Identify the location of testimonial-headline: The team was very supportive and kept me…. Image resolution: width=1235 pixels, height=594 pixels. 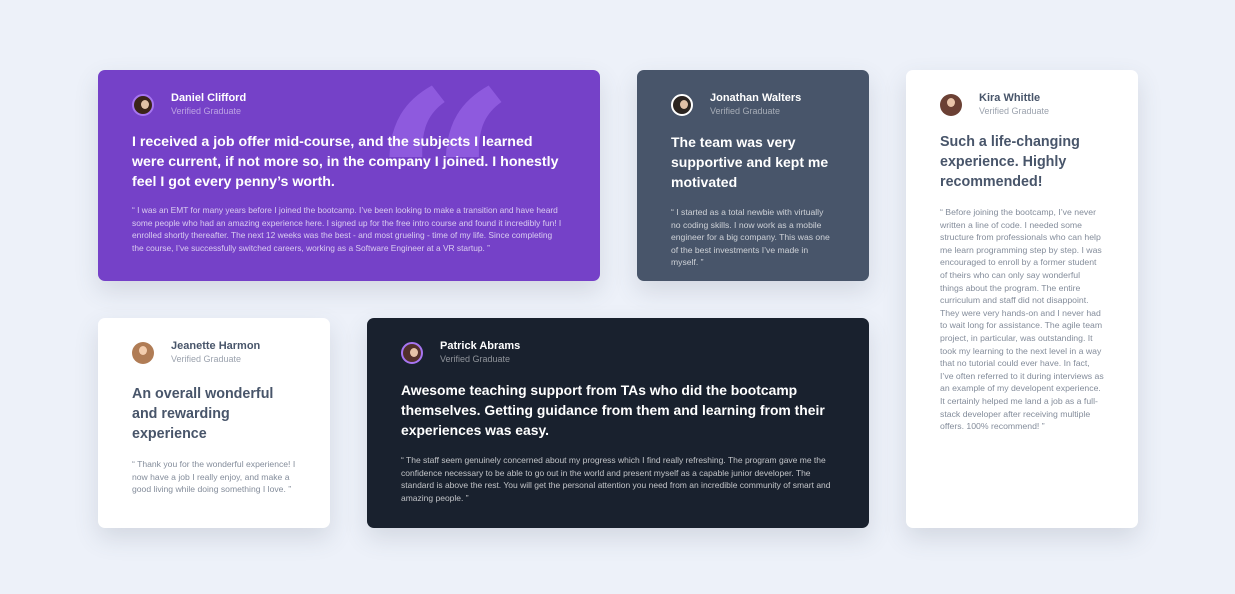
(750, 162).